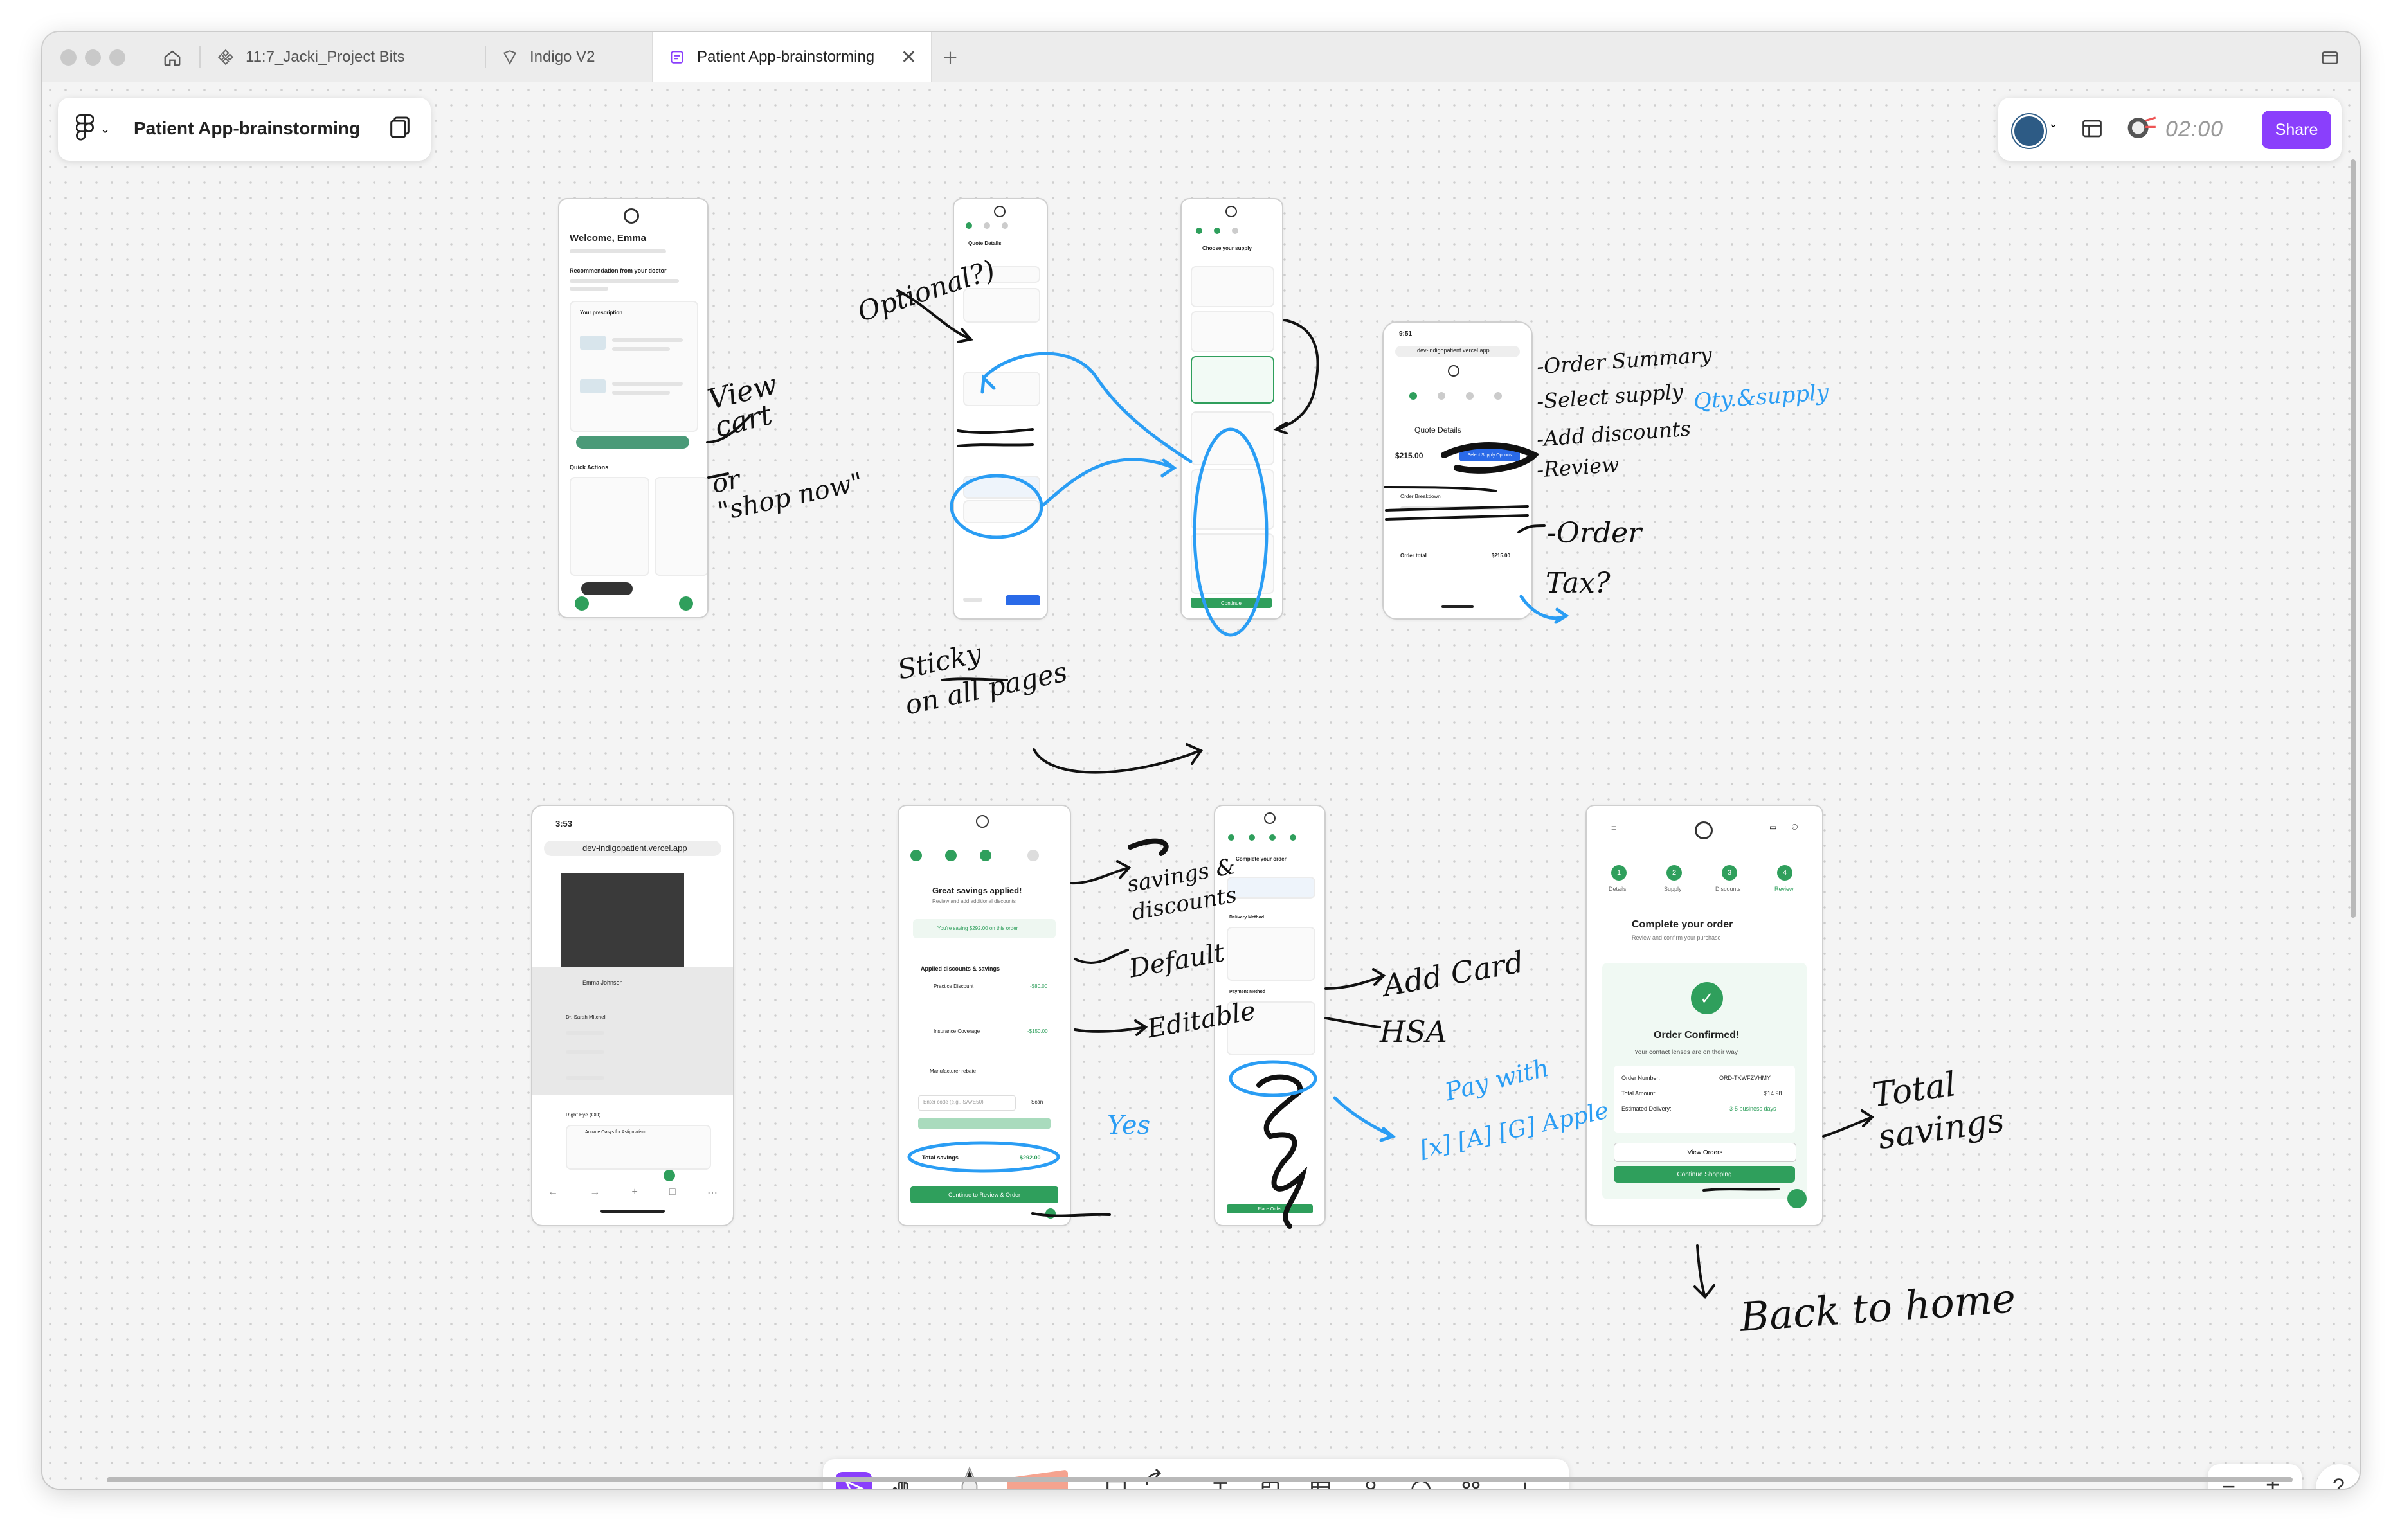  Describe the element at coordinates (68, 57) in the screenshot. I see `close-window-button` at that location.